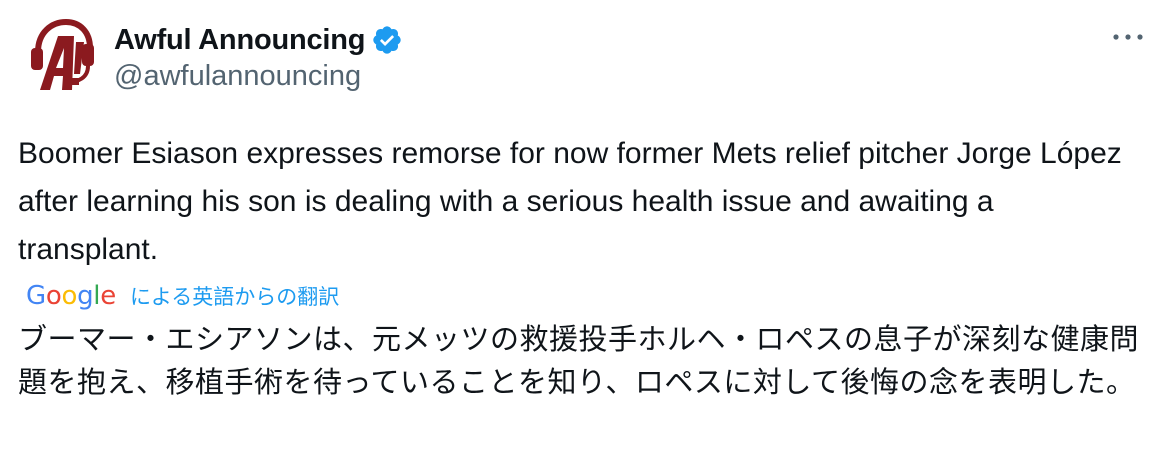 This screenshot has height=451, width=1157. I want to click on more-options-button, so click(1128, 37).